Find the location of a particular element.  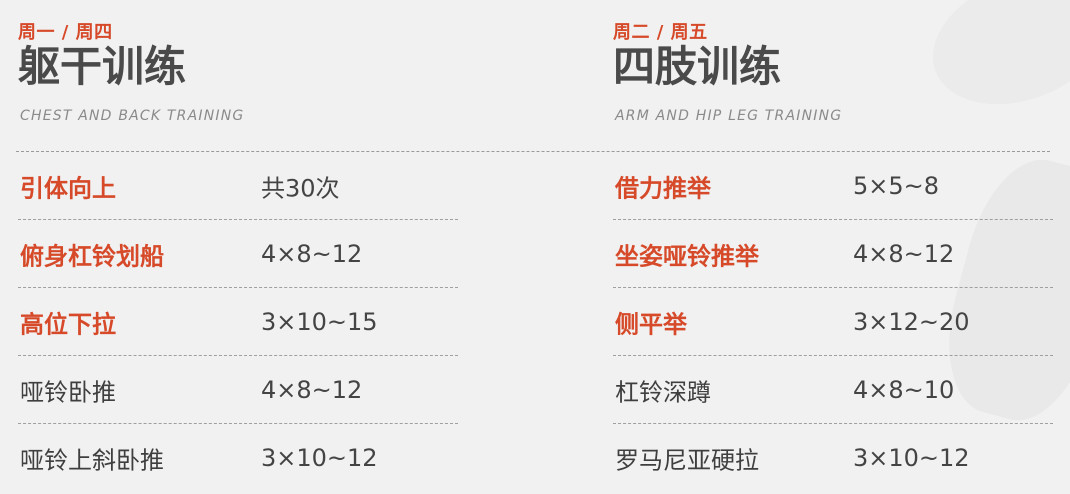

exercise-name: 坐姿哑铃推举 is located at coordinates (687, 256).